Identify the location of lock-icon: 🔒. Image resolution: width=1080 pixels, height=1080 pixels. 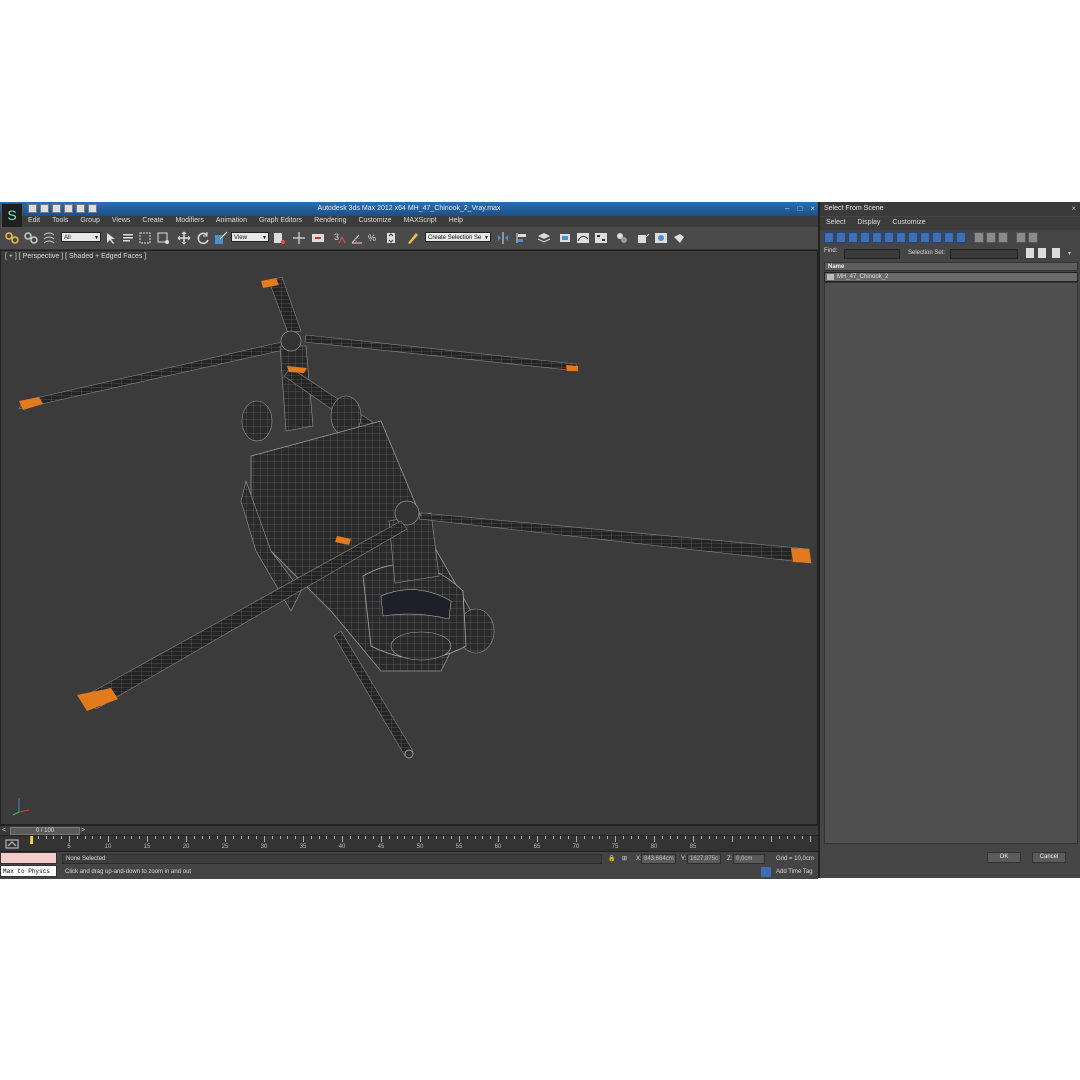
(611, 859).